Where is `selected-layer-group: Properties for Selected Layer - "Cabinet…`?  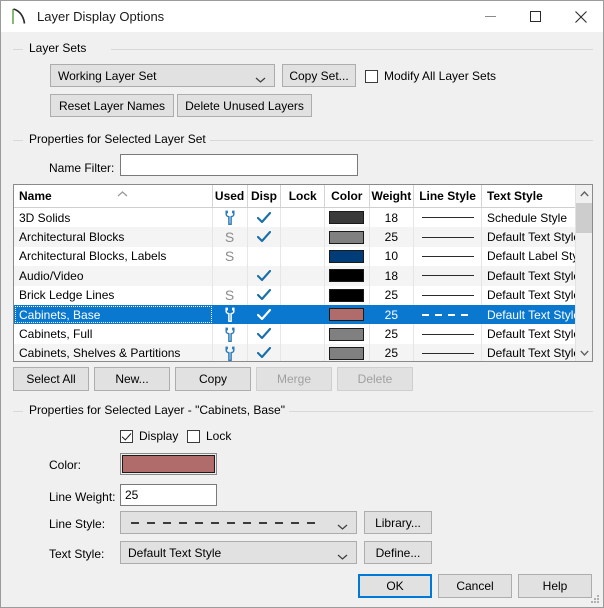
selected-layer-group: Properties for Selected Layer - "Cabinet… is located at coordinates (303, 413).